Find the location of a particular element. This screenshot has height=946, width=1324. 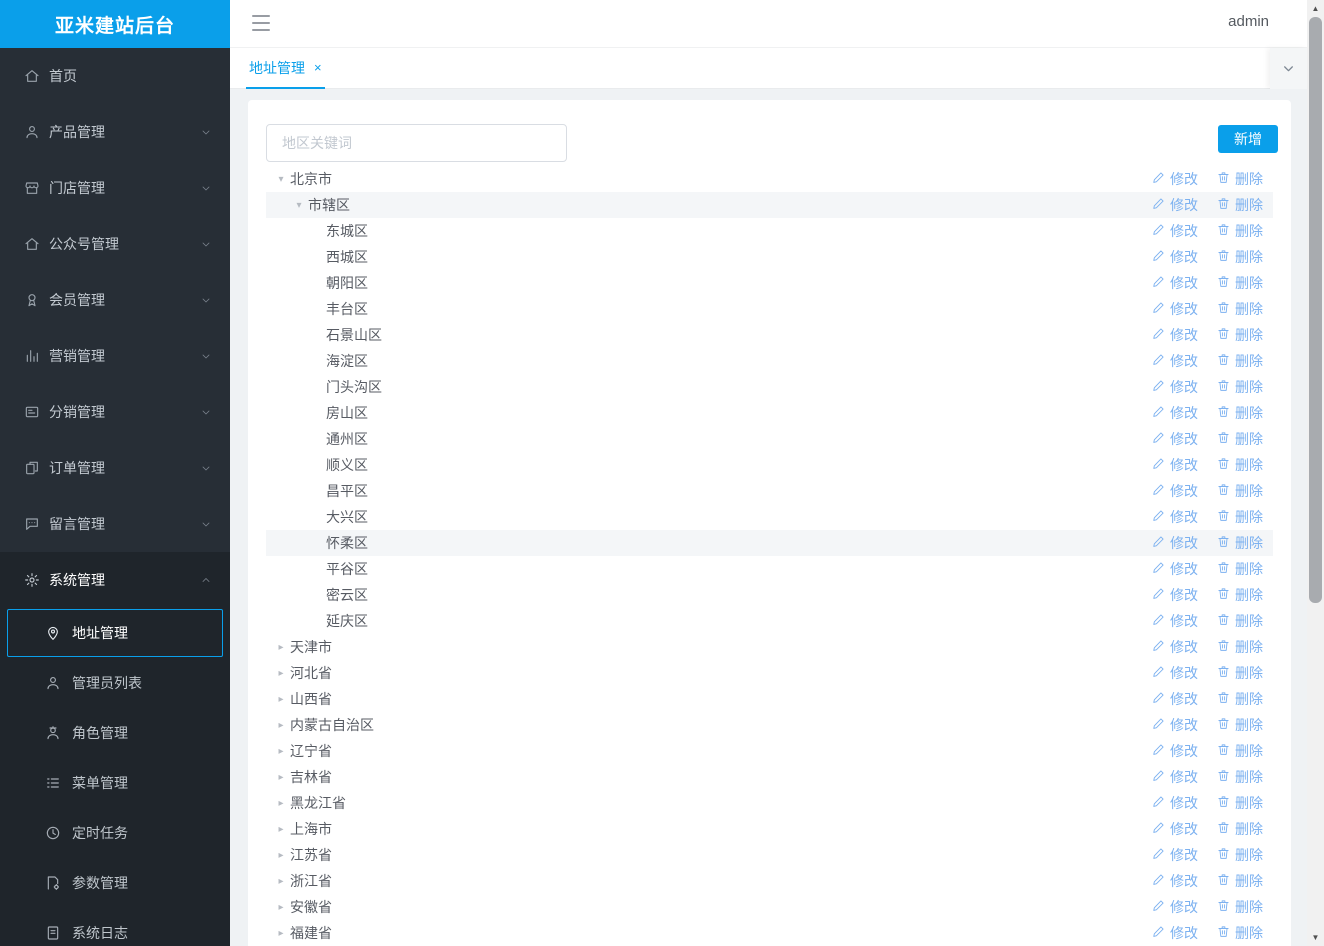

tree-row: 西城区 修改 删除 is located at coordinates (769, 257).